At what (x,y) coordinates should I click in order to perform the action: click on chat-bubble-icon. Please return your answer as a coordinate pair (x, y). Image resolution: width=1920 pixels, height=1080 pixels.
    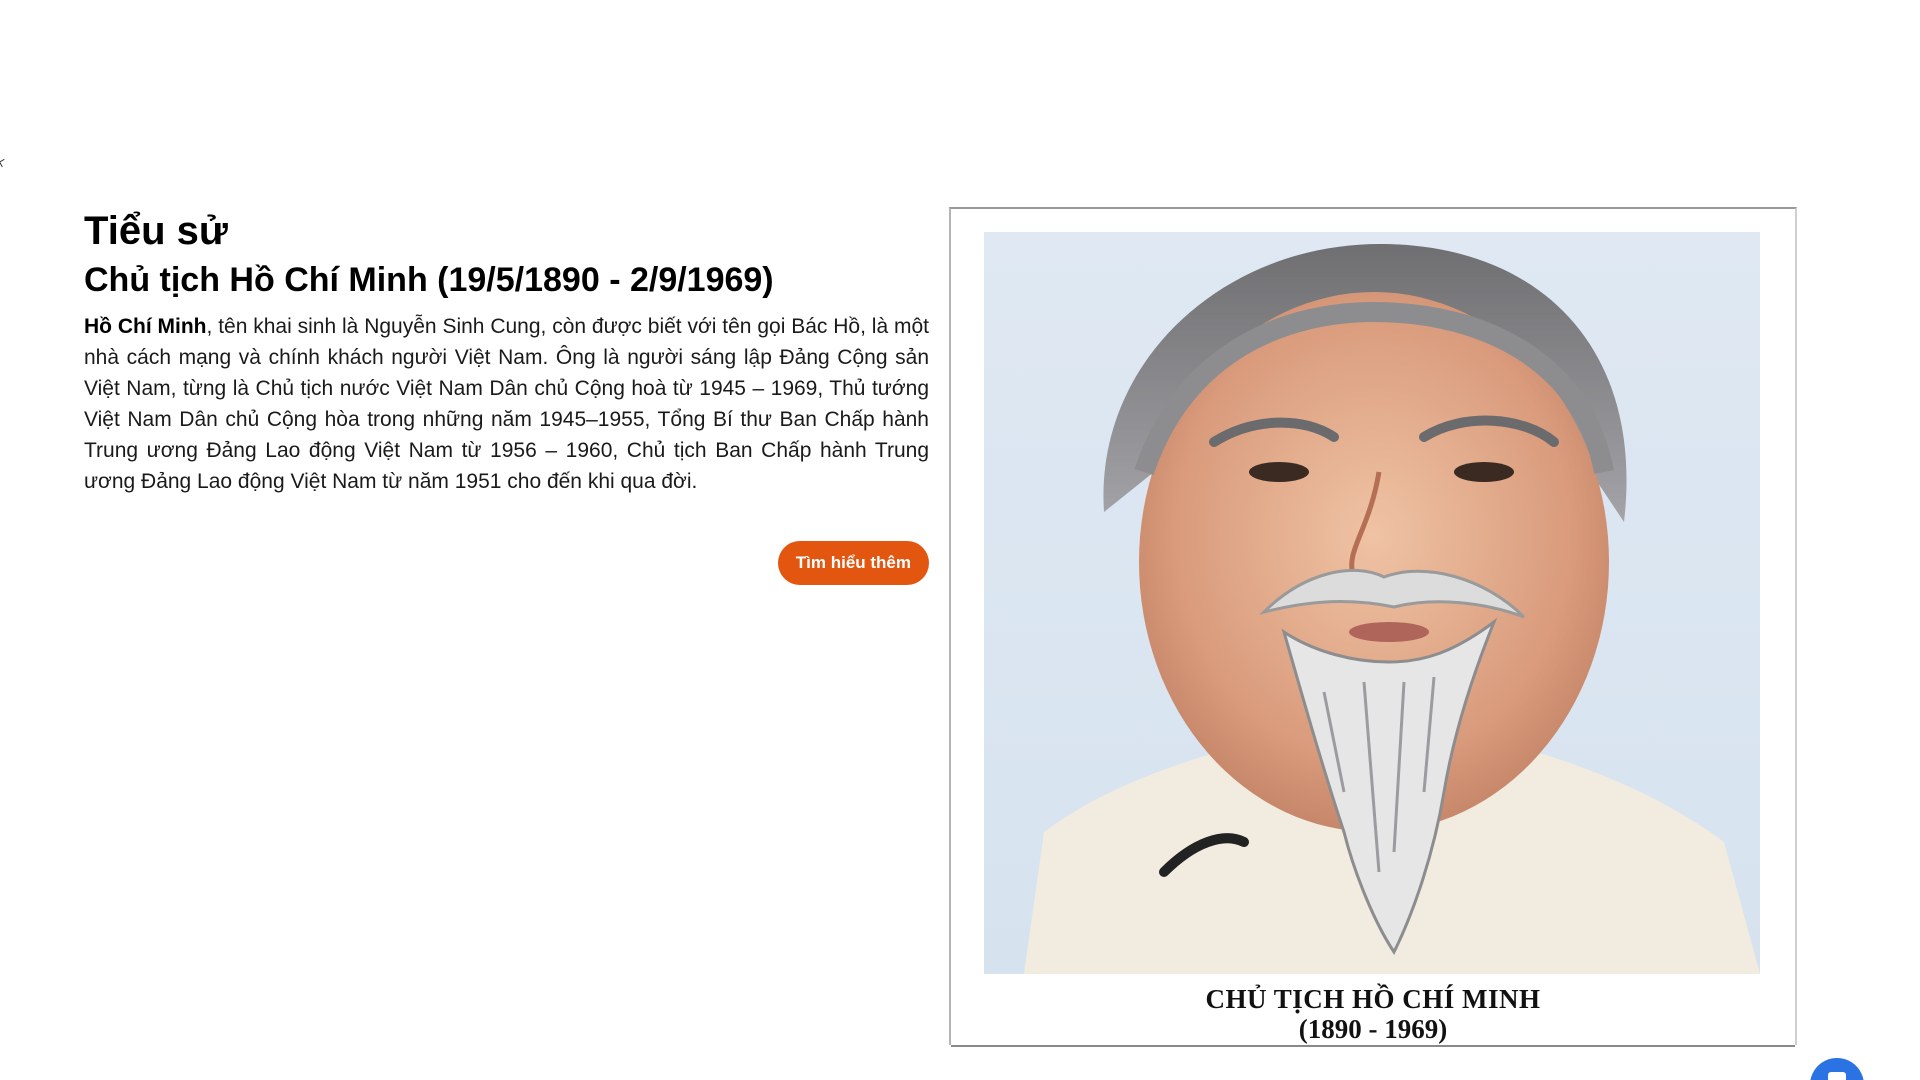
    Looking at the image, I should click on (1837, 1076).